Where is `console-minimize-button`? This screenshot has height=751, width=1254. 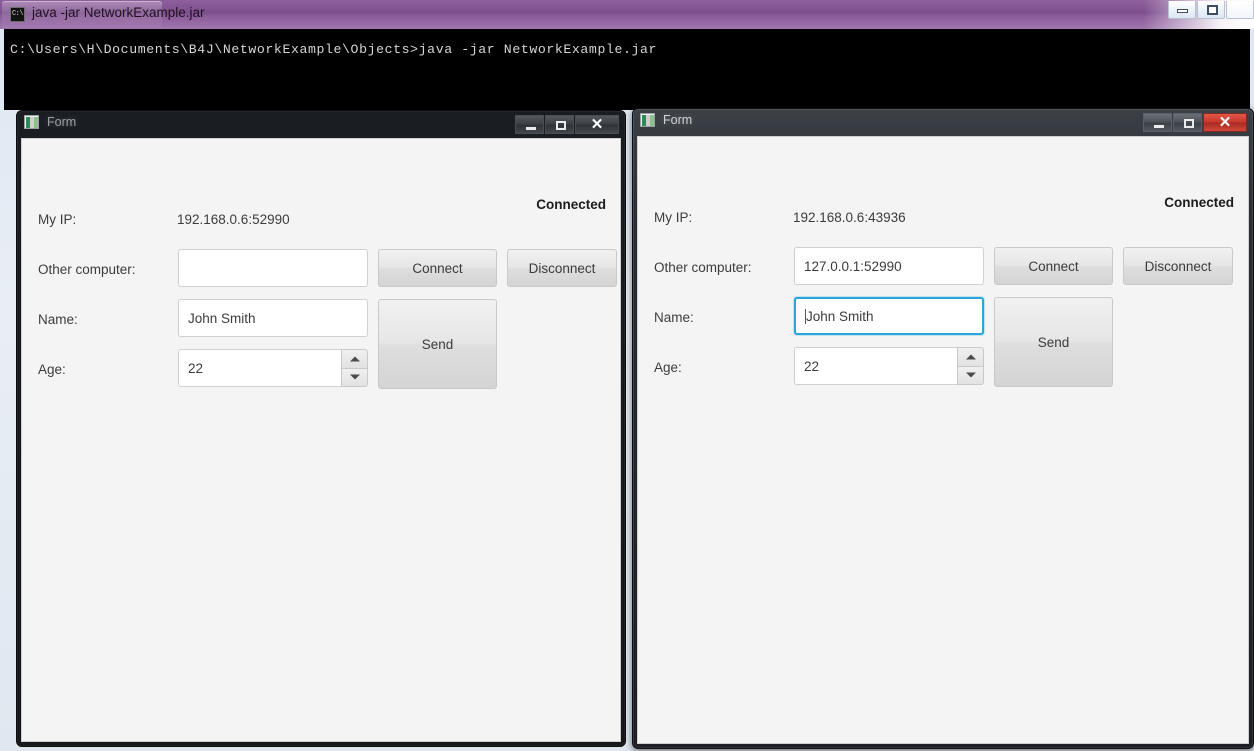
console-minimize-button is located at coordinates (1182, 10).